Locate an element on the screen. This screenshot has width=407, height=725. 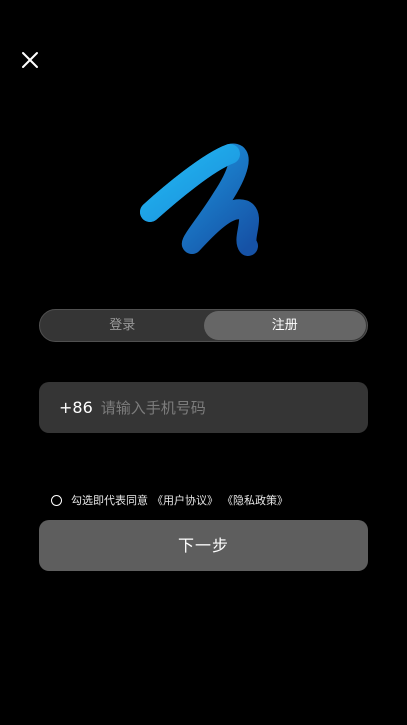
phone-field: +86 is located at coordinates (203, 407).